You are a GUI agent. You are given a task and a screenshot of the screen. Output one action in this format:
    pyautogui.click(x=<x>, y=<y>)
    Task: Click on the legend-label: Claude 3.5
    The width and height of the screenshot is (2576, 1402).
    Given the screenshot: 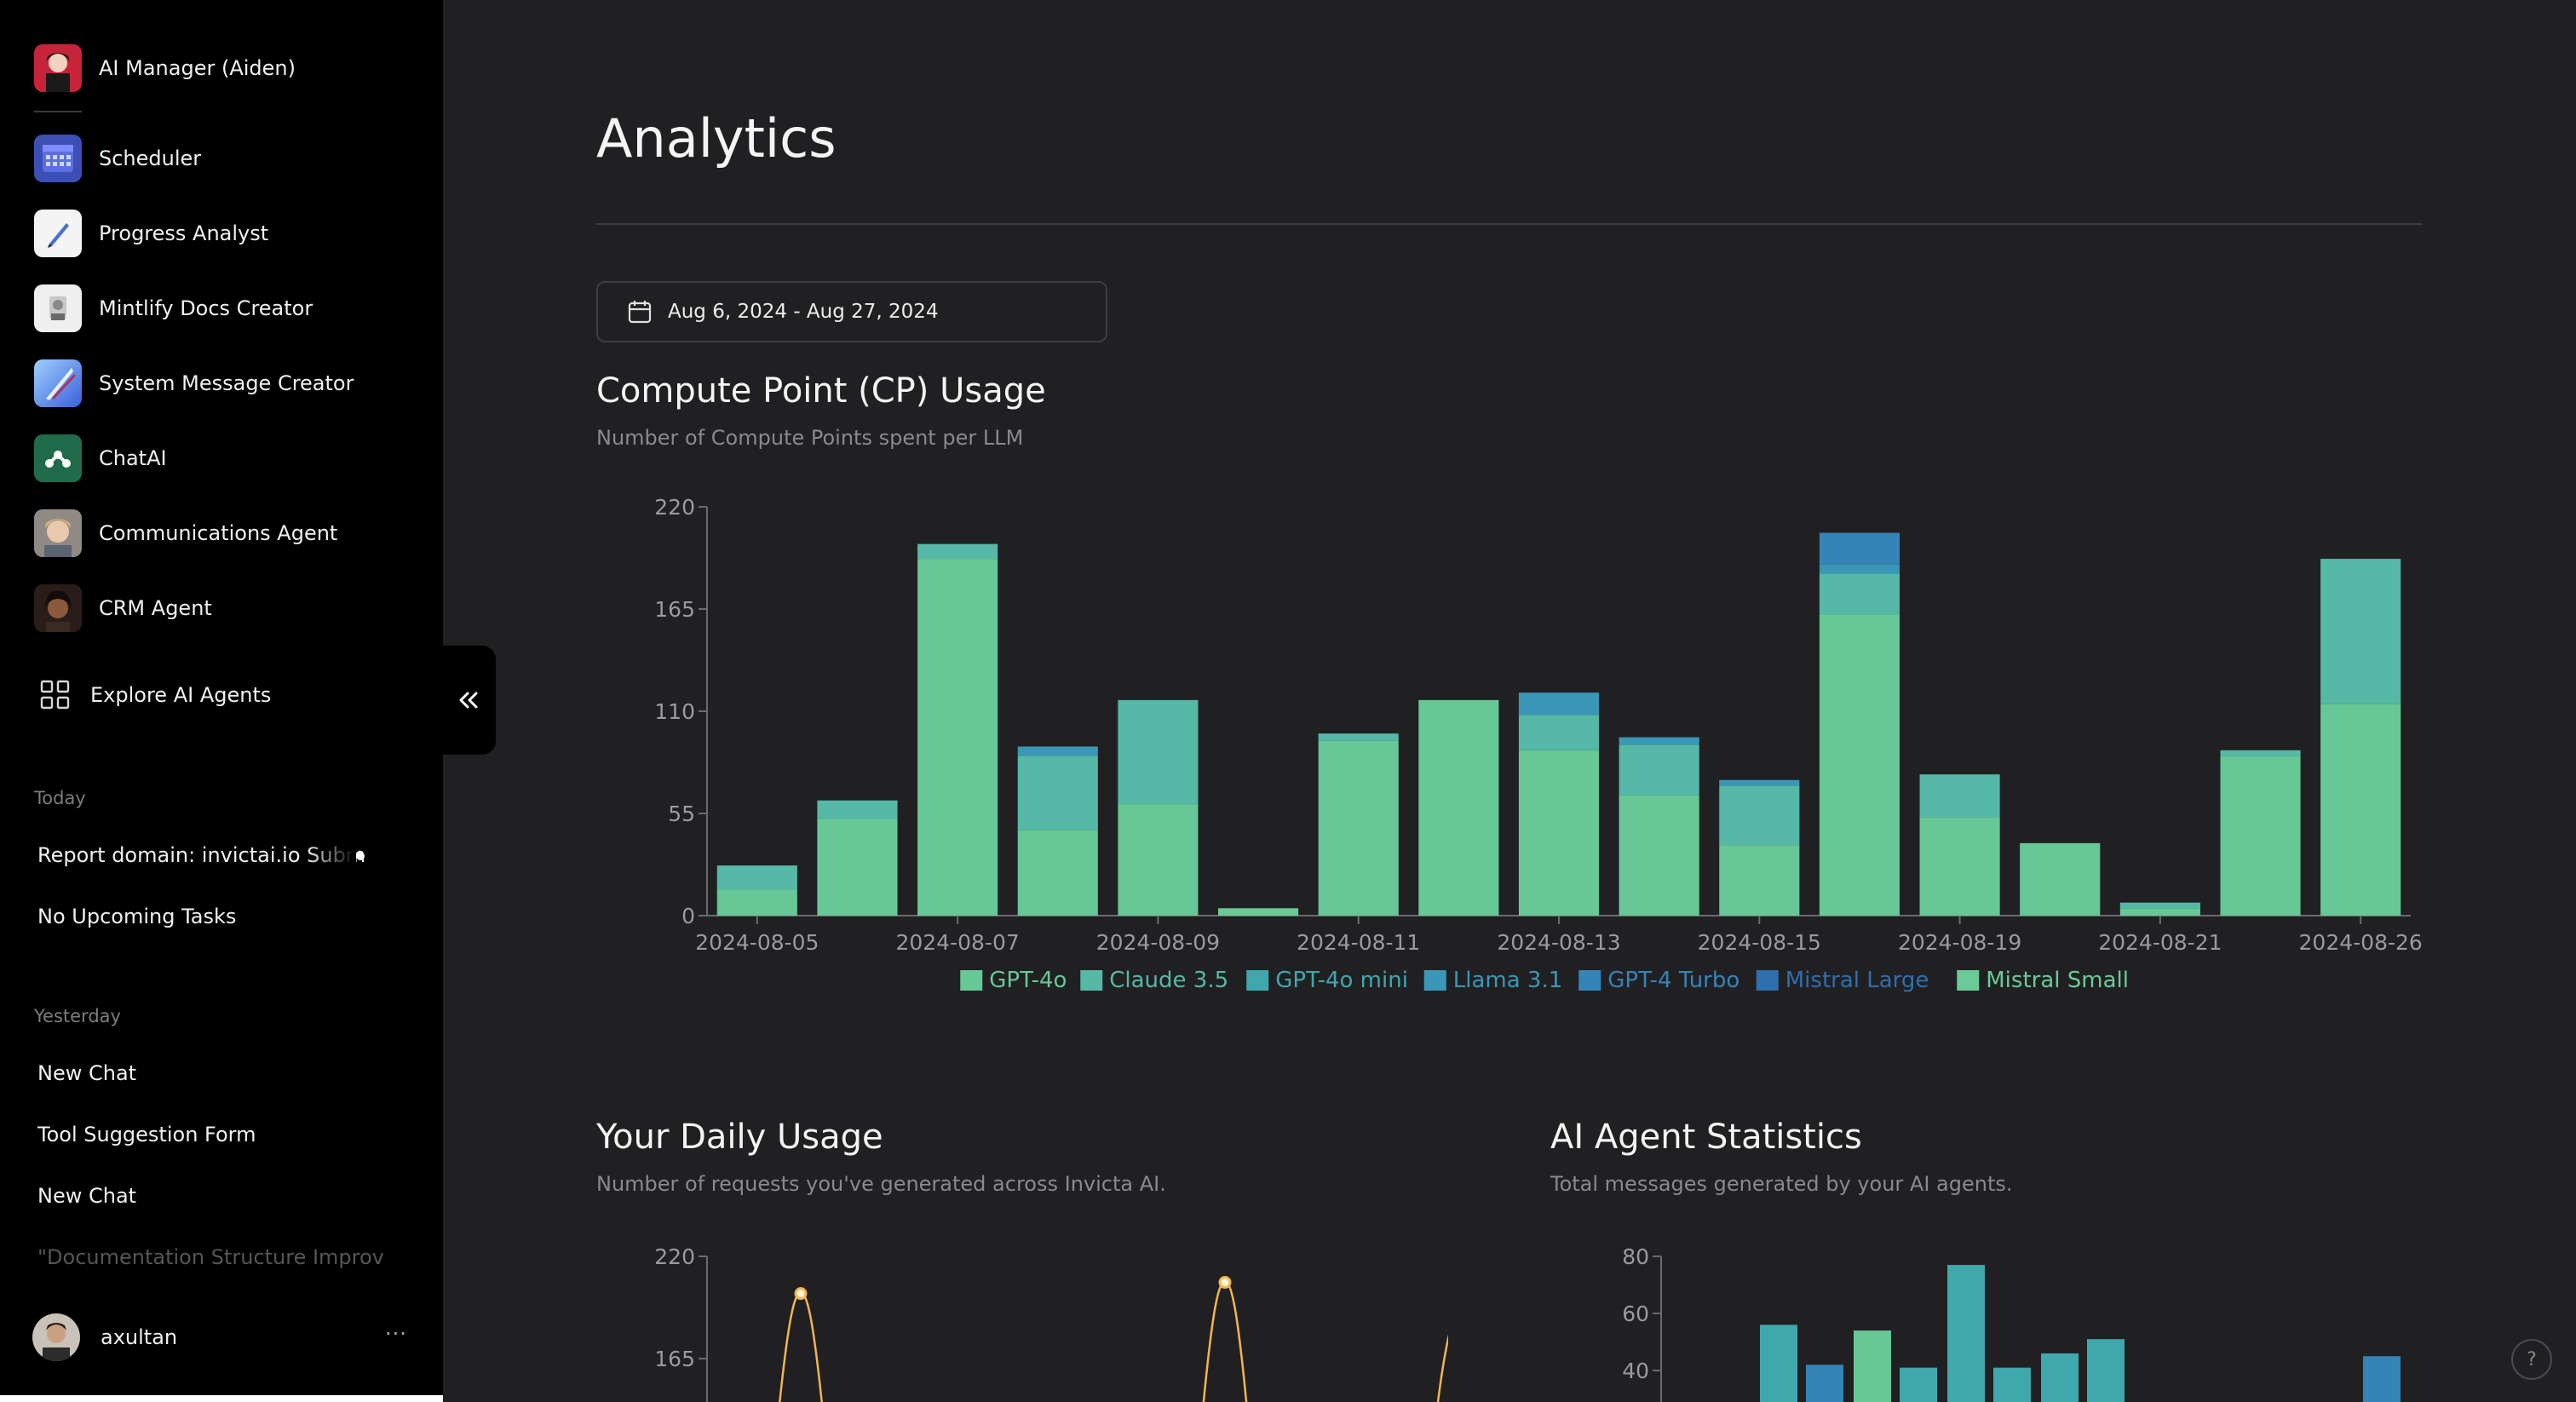 What is the action you would take?
    pyautogui.click(x=1169, y=981)
    